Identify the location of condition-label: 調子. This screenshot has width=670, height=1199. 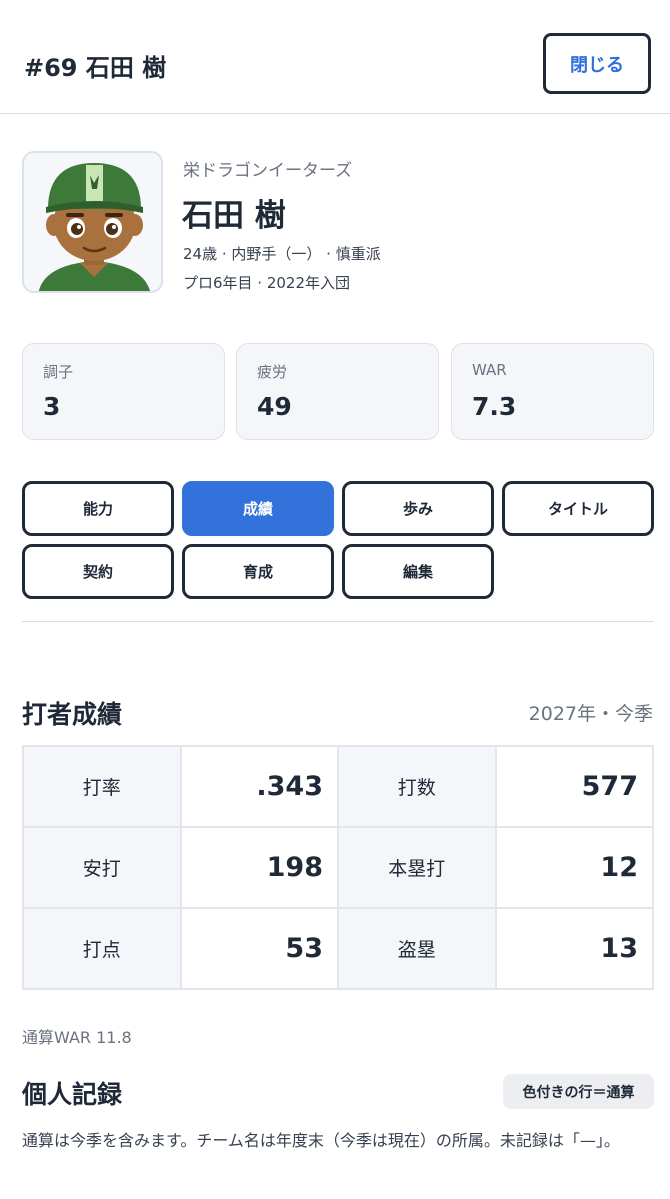
(58, 372).